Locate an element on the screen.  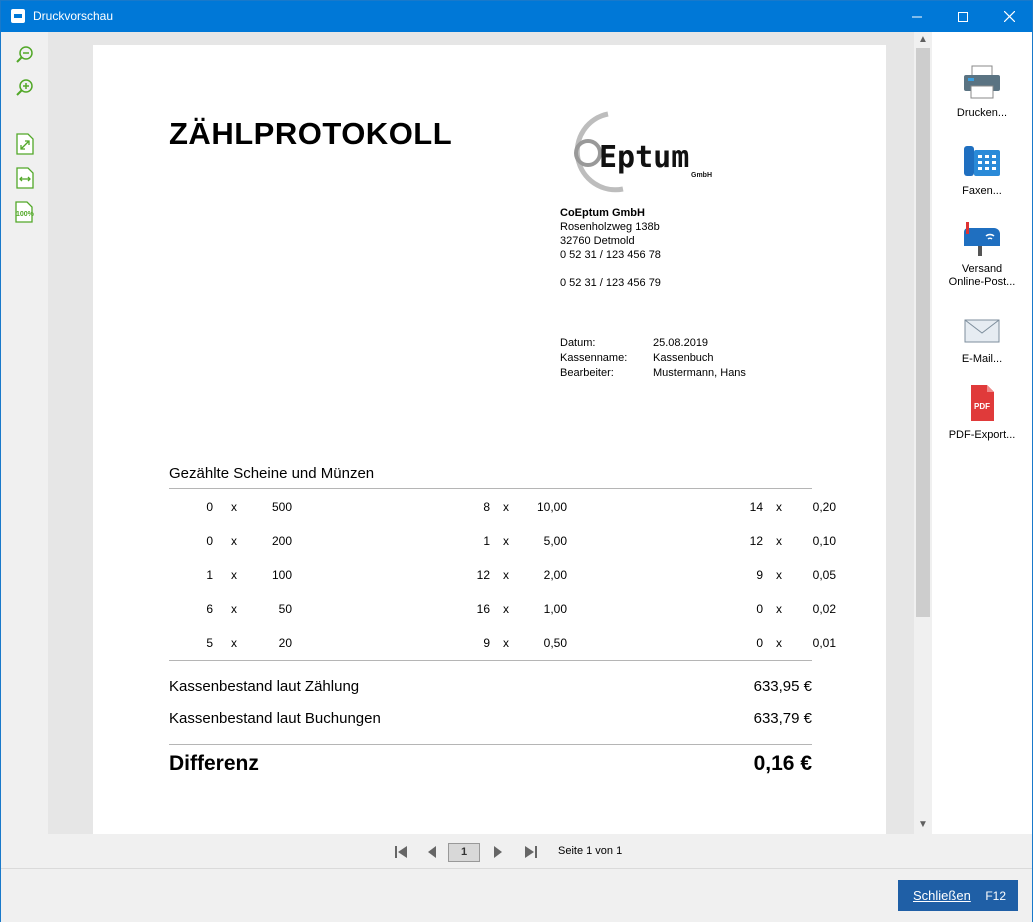
zoom-in-icon is located at coordinates (24, 87).